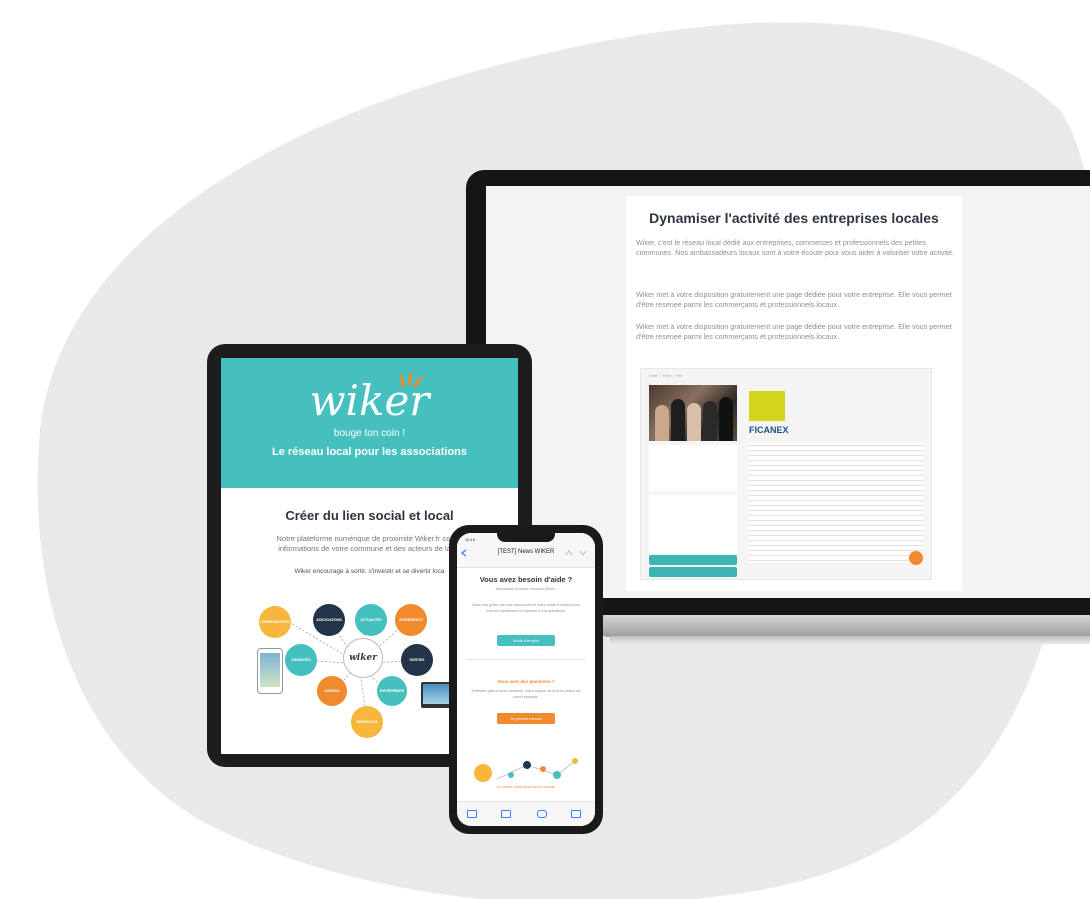 The image size is (1090, 899). Describe the element at coordinates (411, 620) in the screenshot. I see `category-circle: ÉVÉNEMENTS` at that location.